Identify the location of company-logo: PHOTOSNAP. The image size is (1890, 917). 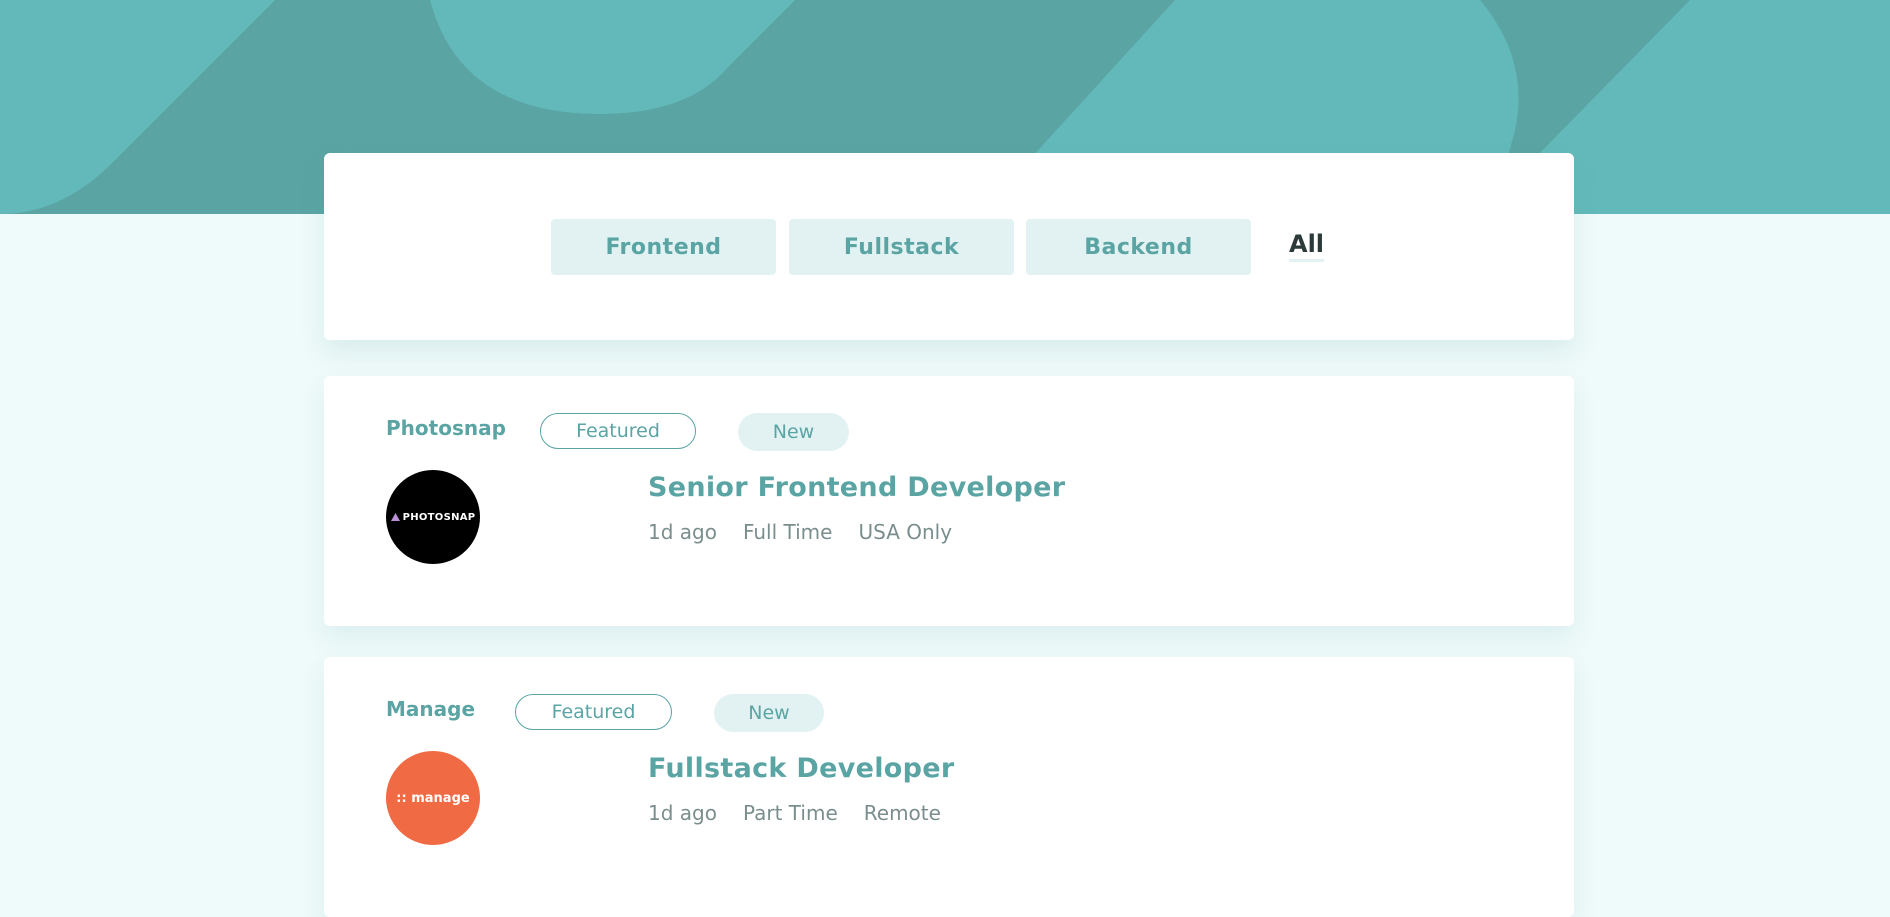
(433, 517).